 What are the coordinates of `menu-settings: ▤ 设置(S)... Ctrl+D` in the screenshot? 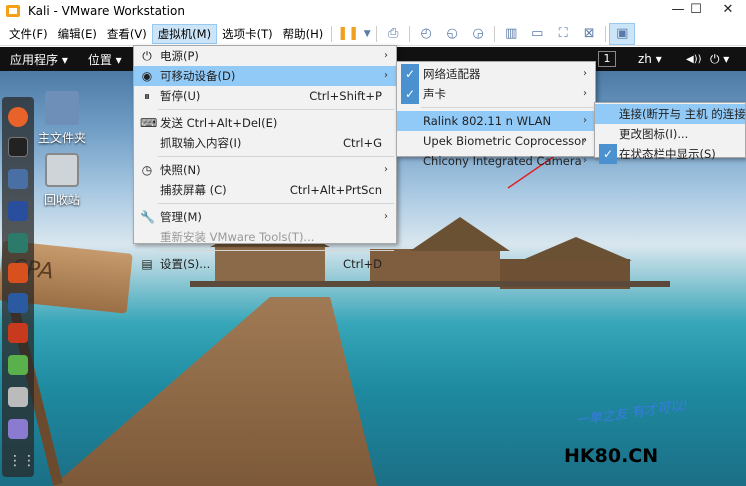 It's located at (265, 264).